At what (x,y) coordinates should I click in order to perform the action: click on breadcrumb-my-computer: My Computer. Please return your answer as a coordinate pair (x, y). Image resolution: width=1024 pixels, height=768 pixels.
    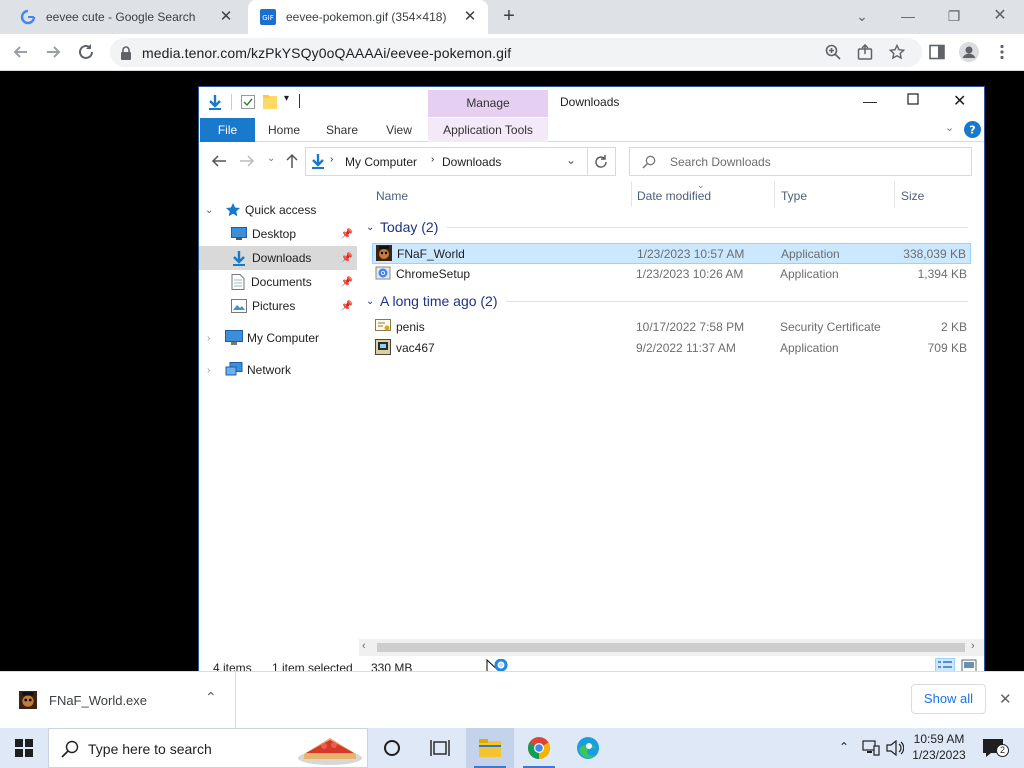
    Looking at the image, I should click on (381, 162).